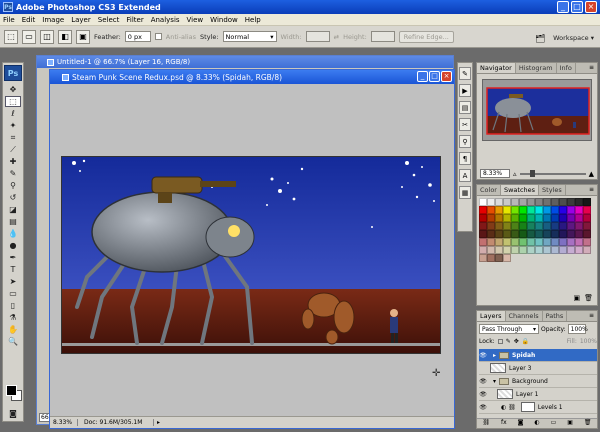 The width and height of the screenshot is (600, 432). I want to click on delete-layer-icon: 🗑, so click(588, 423).